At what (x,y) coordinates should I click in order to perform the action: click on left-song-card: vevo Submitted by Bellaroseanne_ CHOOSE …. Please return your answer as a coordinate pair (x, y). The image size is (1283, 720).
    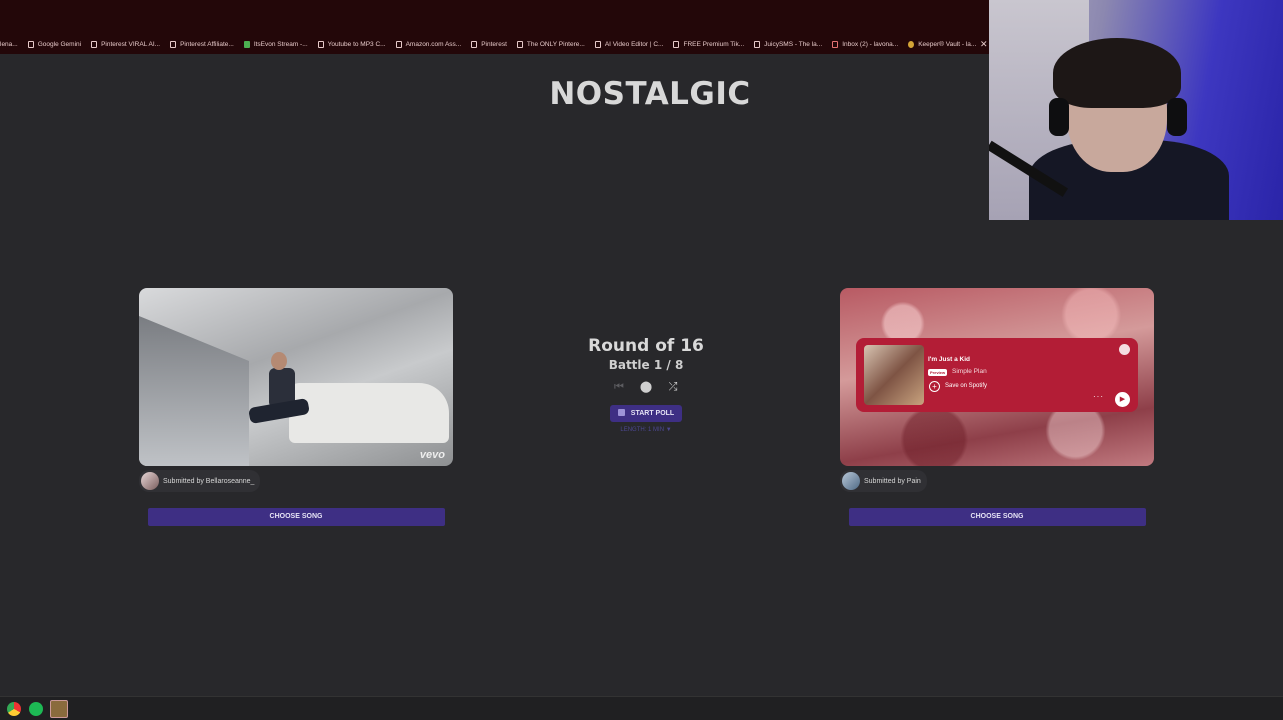
    Looking at the image, I should click on (296, 407).